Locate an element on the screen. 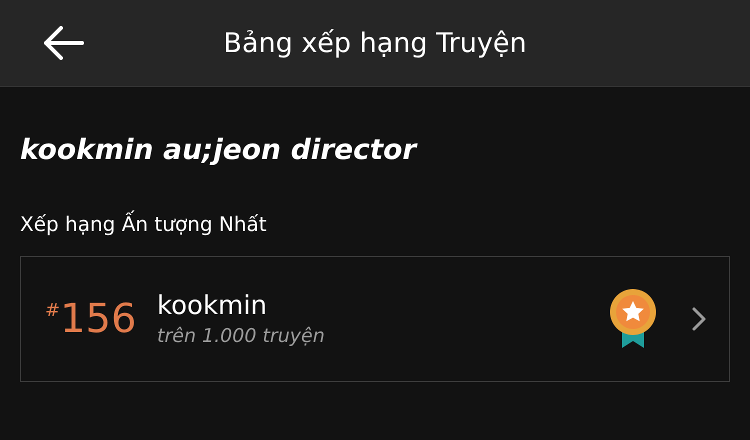  medal-icon is located at coordinates (633, 319).